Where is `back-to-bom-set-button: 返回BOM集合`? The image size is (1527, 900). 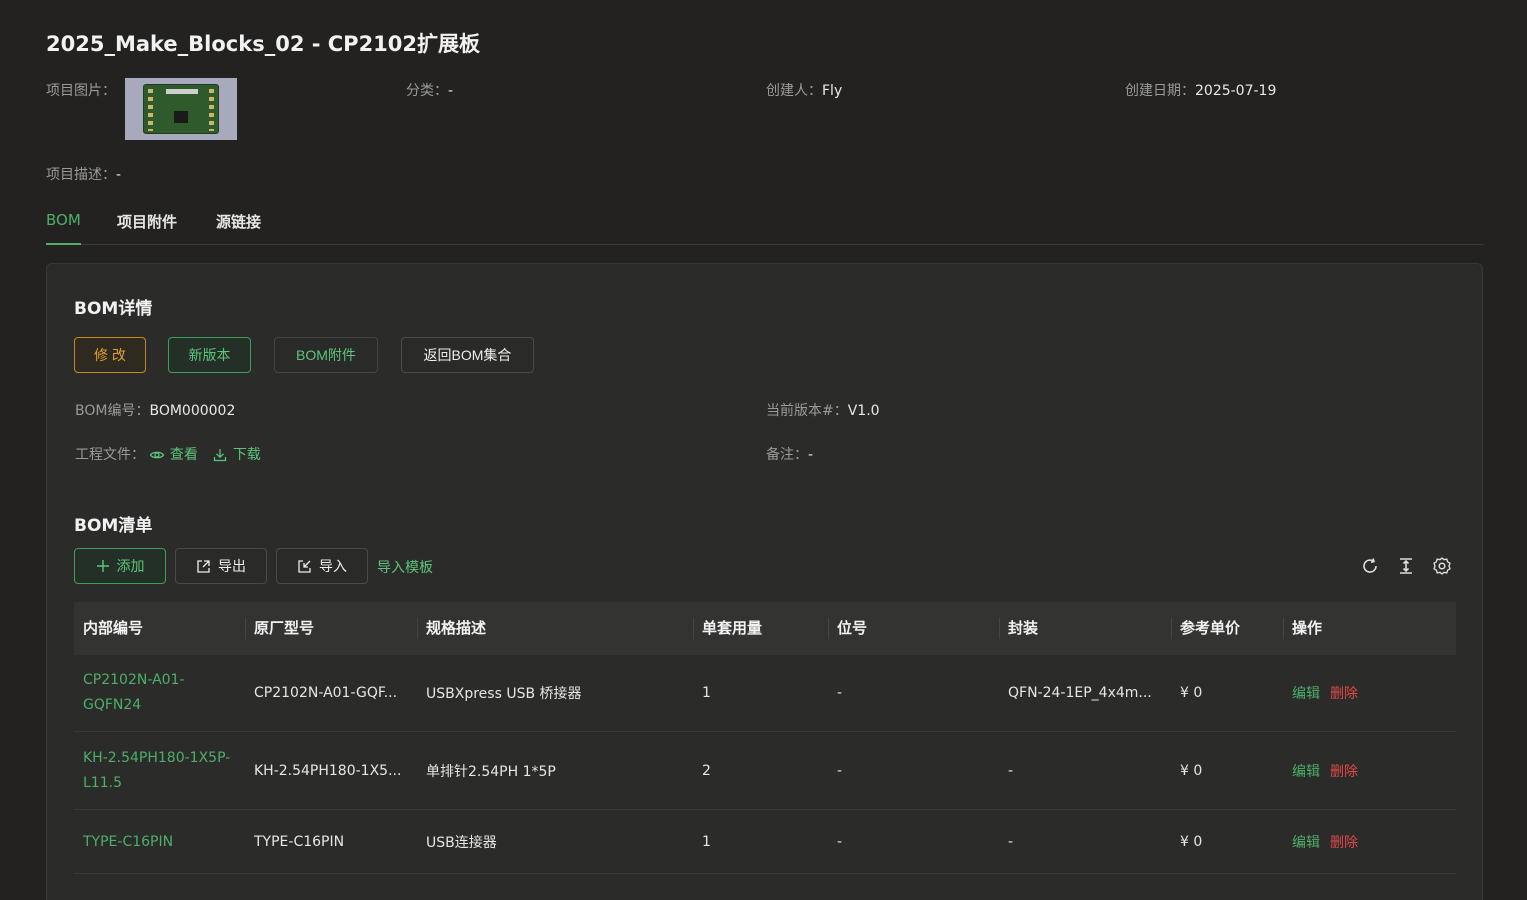
back-to-bom-set-button: 返回BOM集合 is located at coordinates (467, 355).